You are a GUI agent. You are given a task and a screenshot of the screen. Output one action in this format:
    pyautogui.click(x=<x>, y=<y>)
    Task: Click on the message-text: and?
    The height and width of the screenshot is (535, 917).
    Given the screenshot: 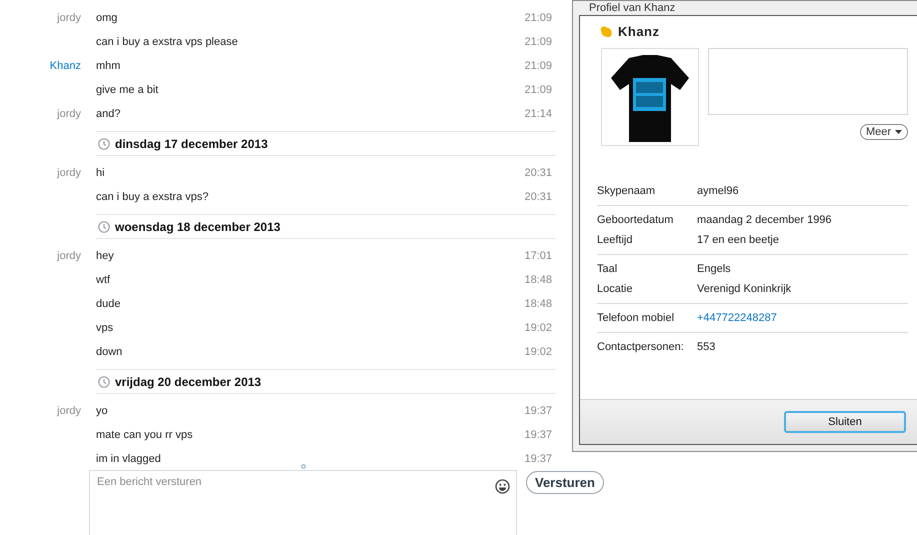 What is the action you would take?
    pyautogui.click(x=109, y=114)
    